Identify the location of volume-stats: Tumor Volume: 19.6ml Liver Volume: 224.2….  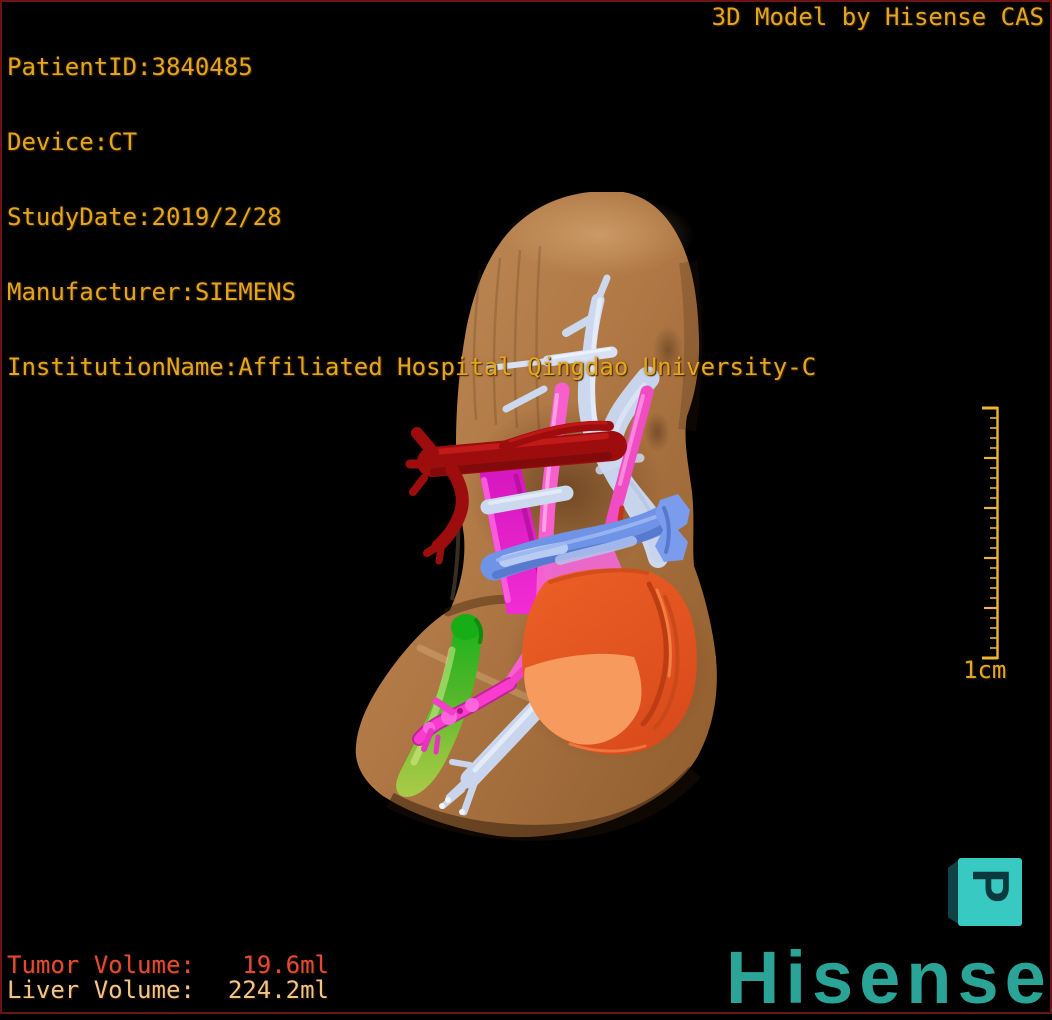
(168, 978).